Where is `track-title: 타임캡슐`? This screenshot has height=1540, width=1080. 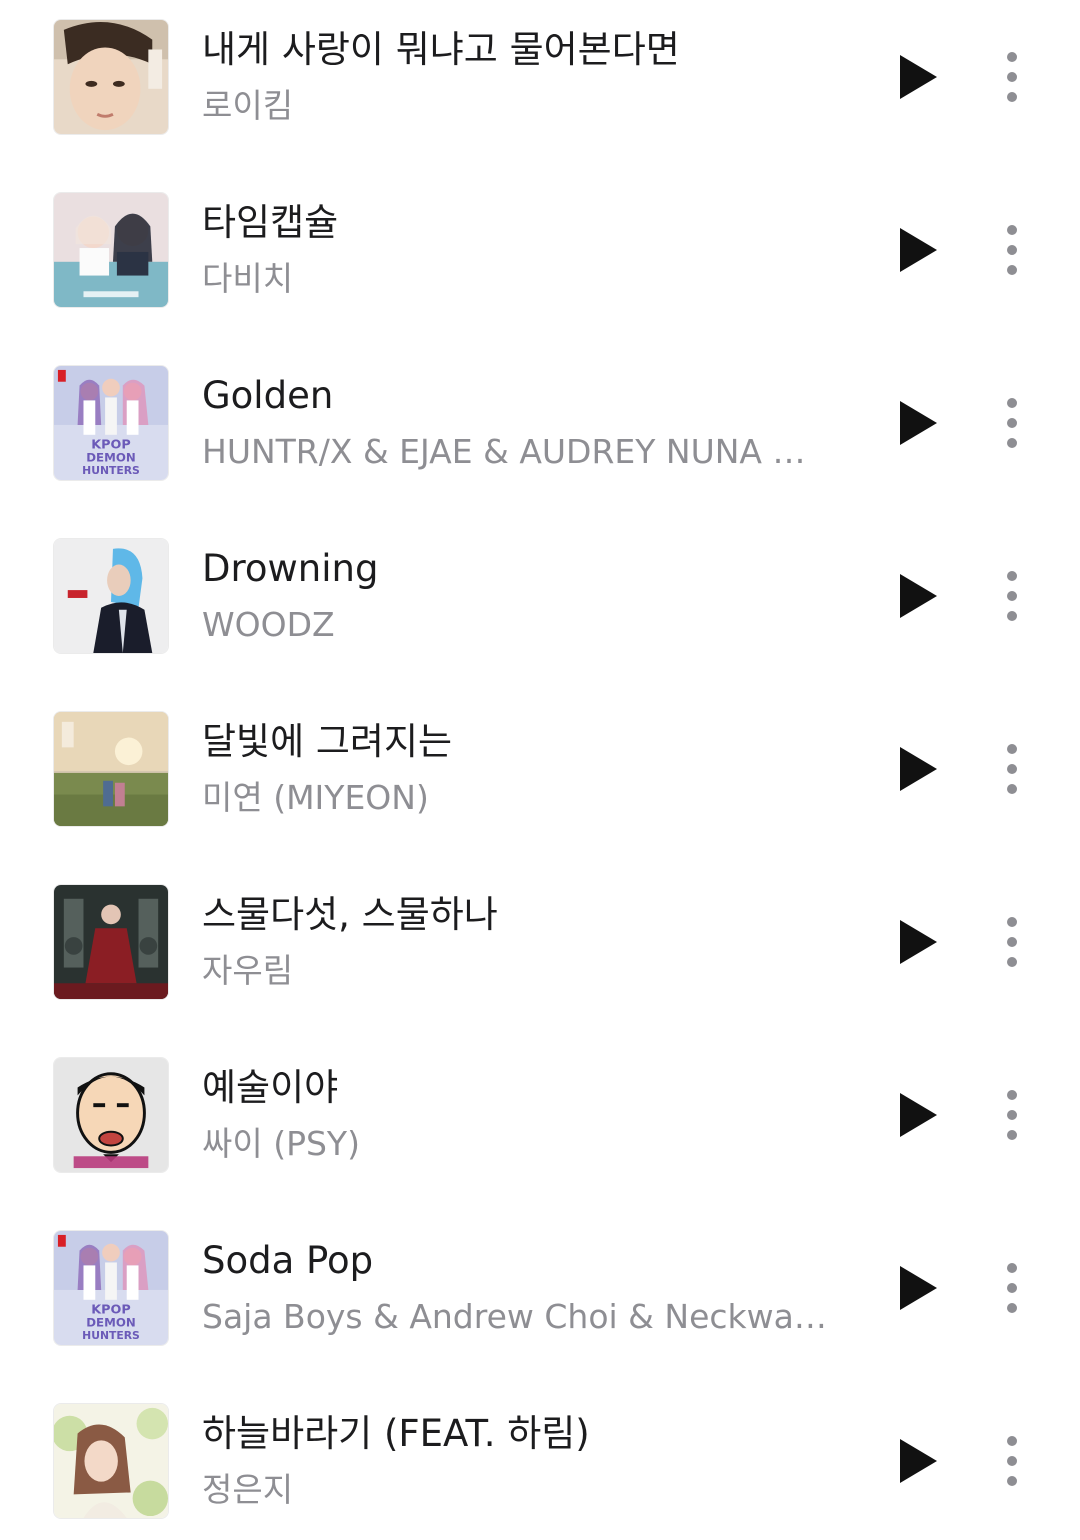 track-title: 타임캡슐 is located at coordinates (270, 222).